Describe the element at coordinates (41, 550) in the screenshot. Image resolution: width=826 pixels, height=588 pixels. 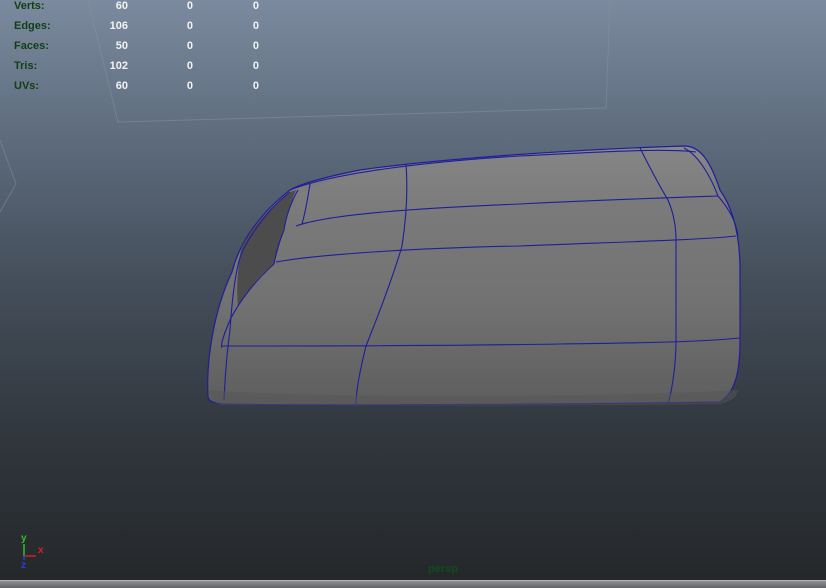
I see `x-axis-label: x` at that location.